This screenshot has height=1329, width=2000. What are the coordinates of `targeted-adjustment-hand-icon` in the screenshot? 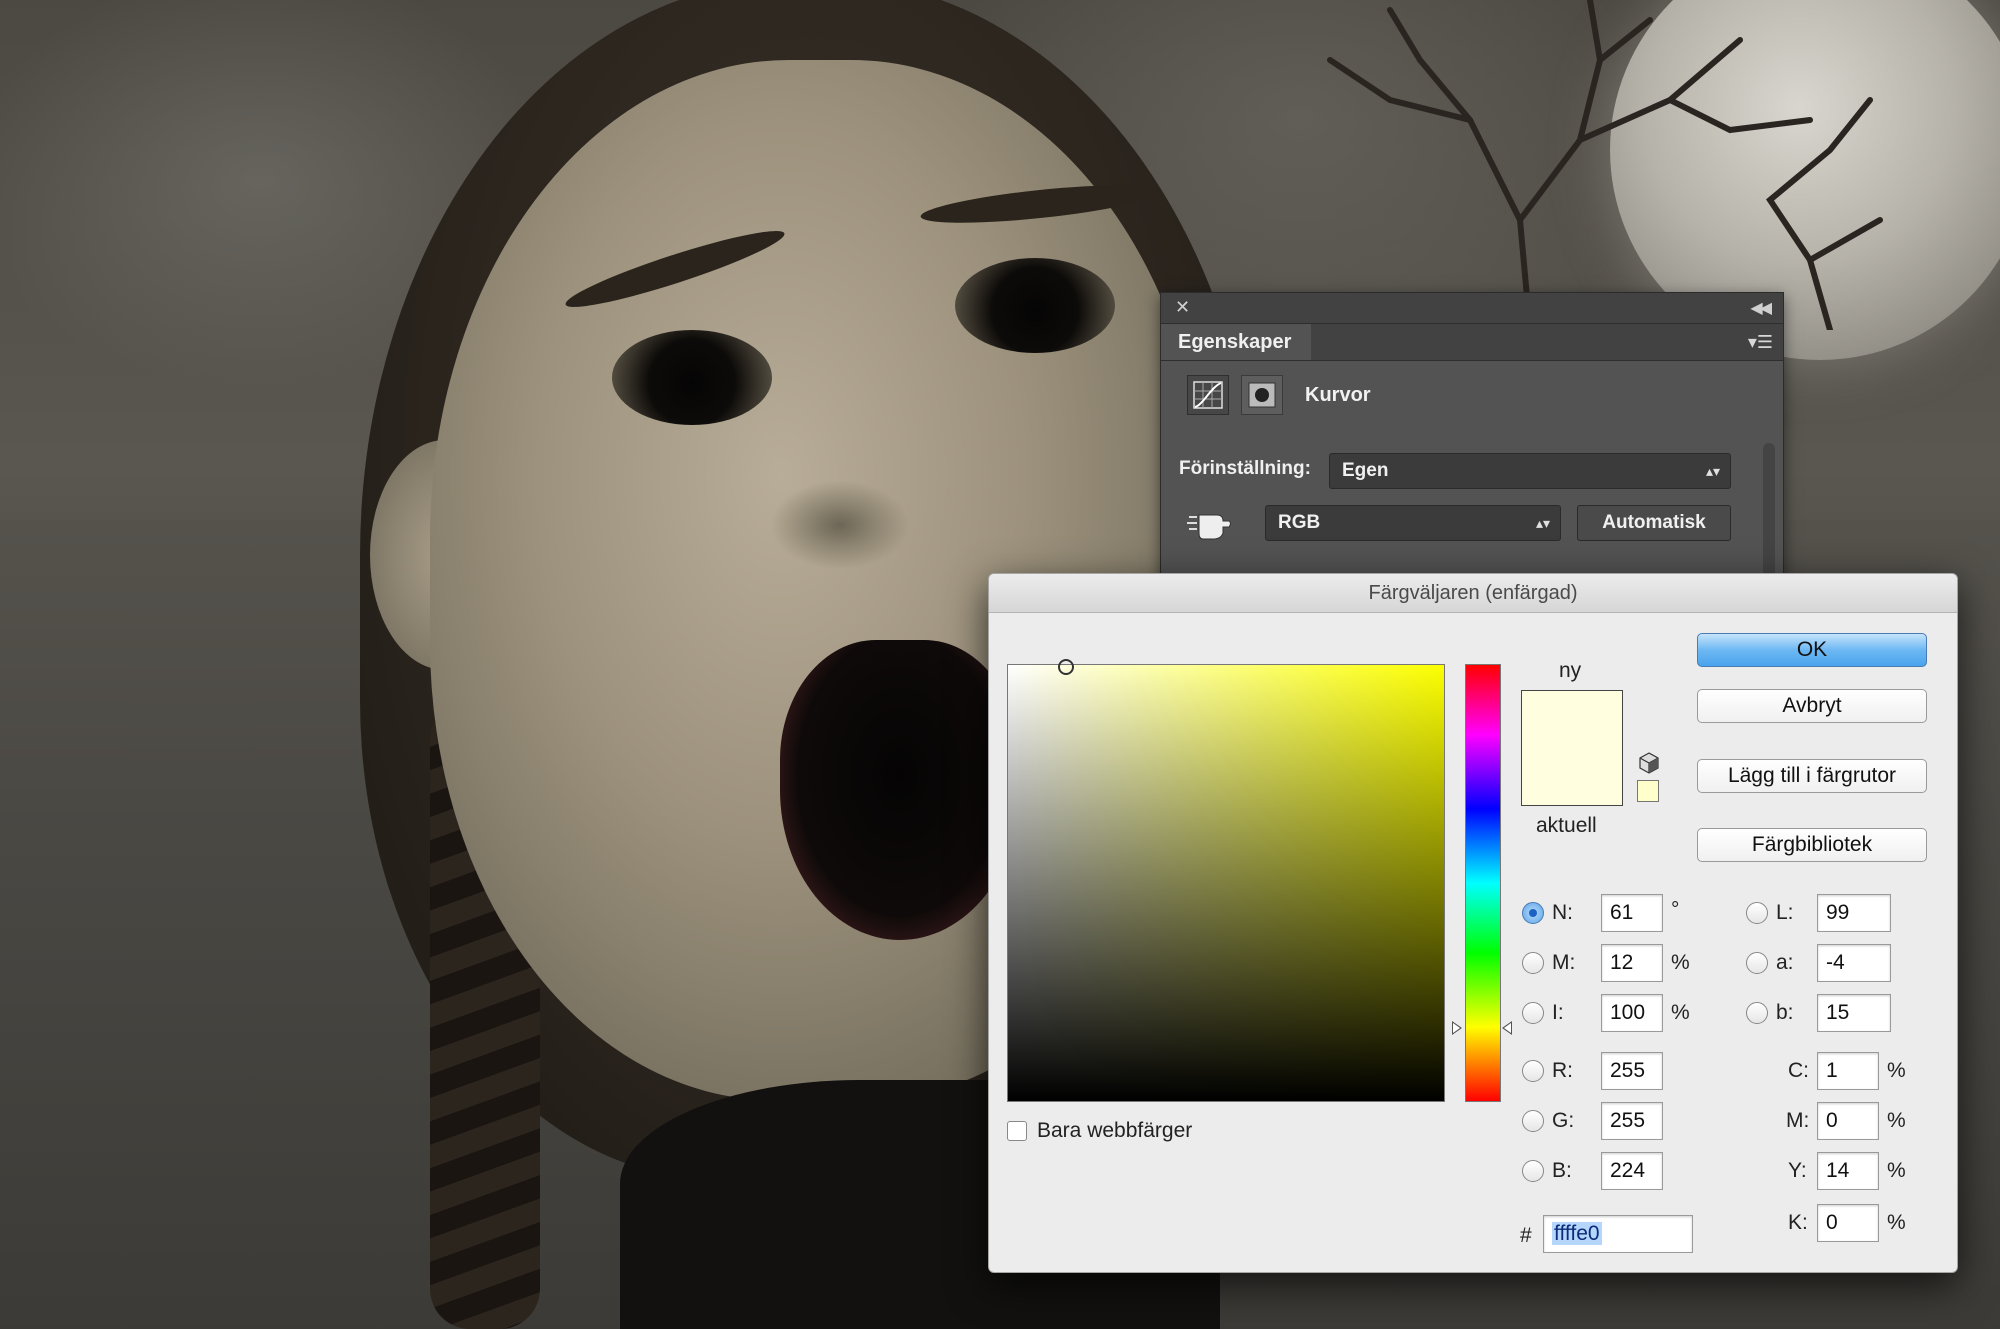 It's located at (1210, 527).